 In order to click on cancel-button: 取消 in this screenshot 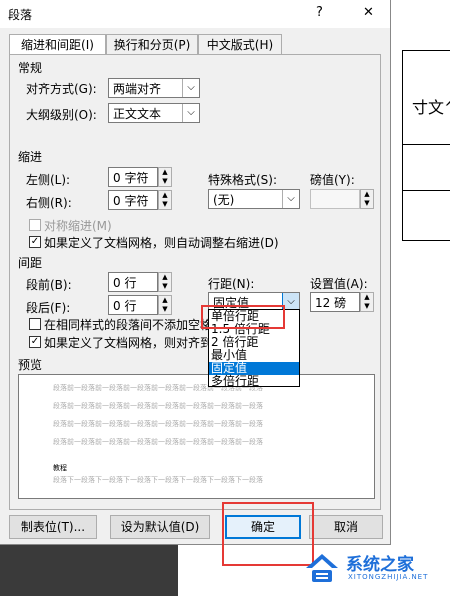, I will do `click(346, 527)`.